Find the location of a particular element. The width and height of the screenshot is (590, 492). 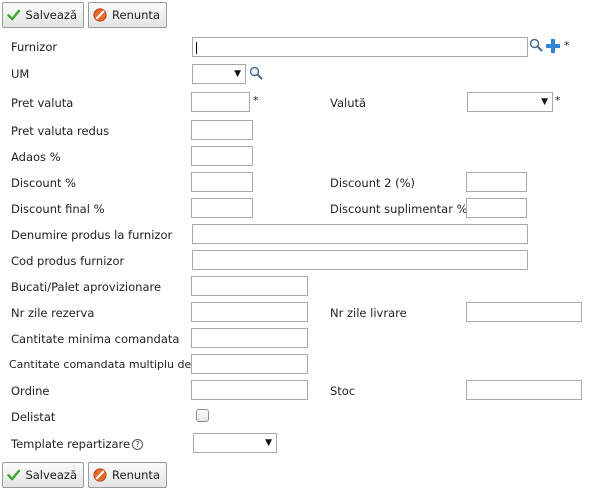

save-button: Salvează is located at coordinates (43, 15).